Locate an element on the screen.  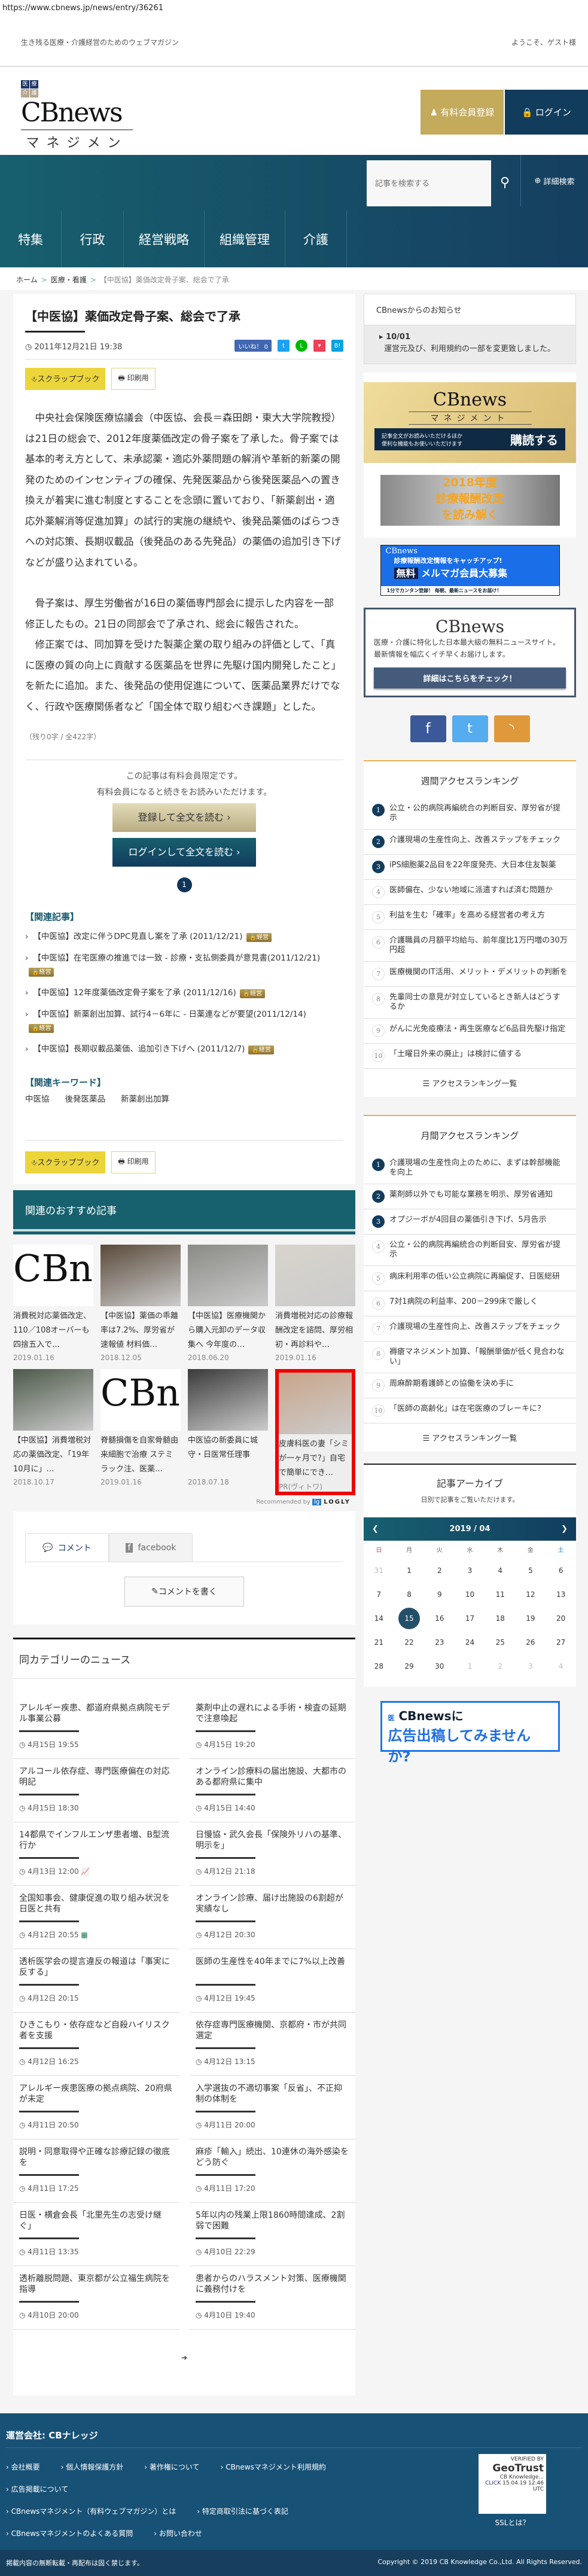
calendar-day: 4 is located at coordinates (561, 1666).